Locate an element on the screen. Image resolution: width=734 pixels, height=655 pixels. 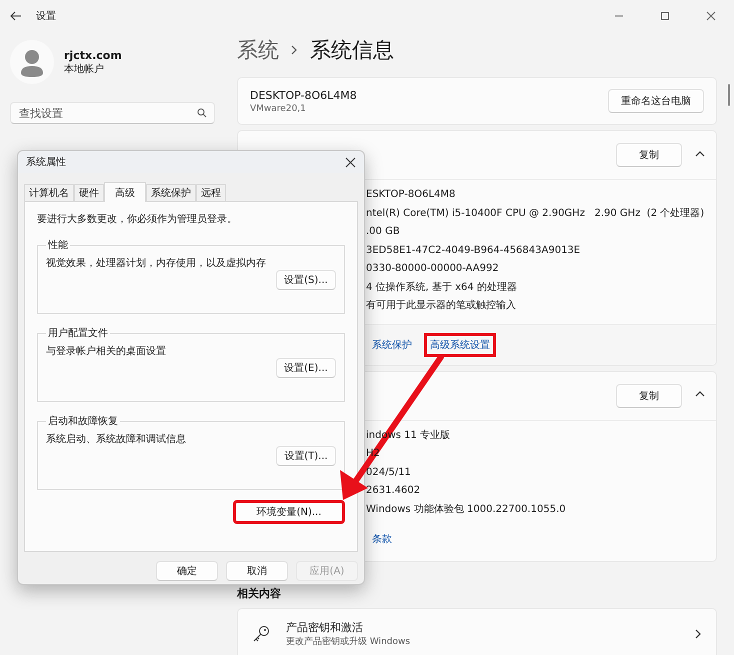
link: 条款 is located at coordinates (382, 539).